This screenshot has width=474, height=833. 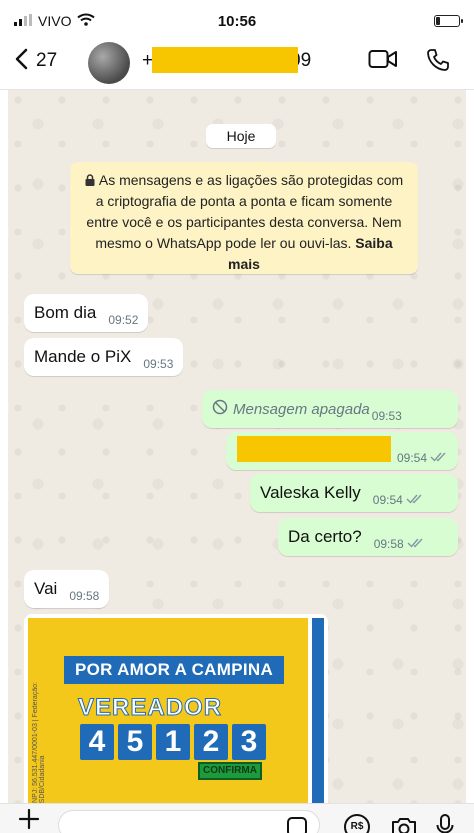 I want to click on message-bubble-outgoing: Valeska Kelly 09:54, so click(x=354, y=493).